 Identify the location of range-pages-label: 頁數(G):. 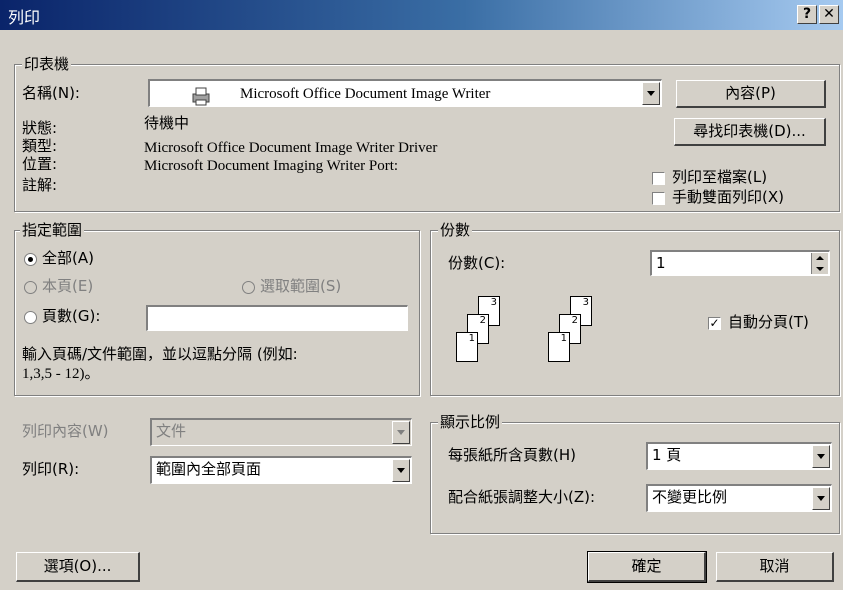
(71, 316).